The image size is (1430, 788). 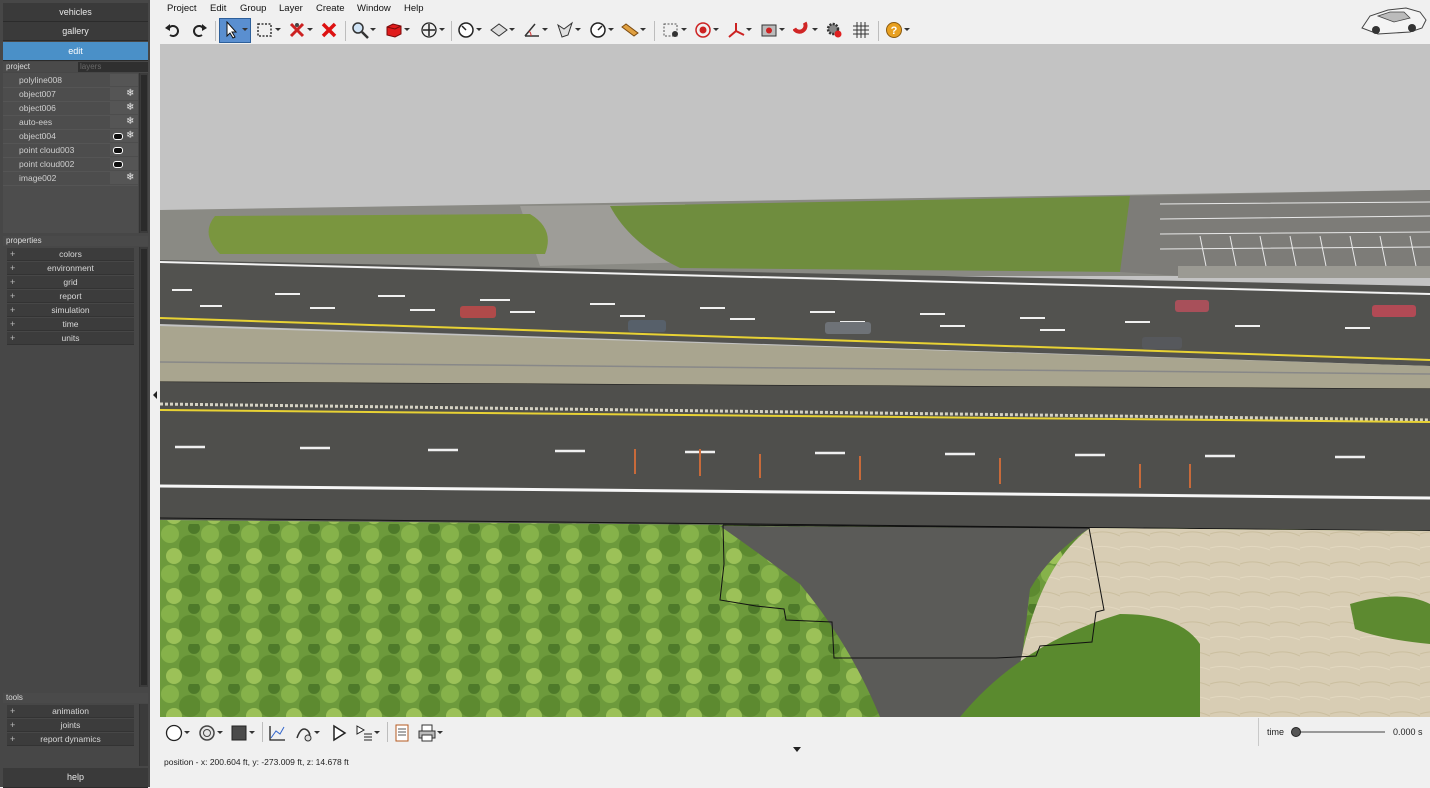 I want to click on color-button, so click(x=243, y=733).